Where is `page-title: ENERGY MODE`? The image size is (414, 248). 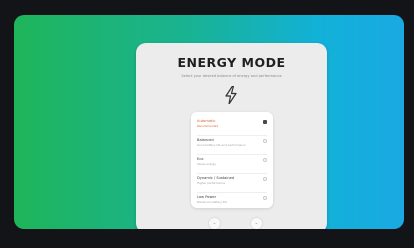 page-title: ENERGY MODE is located at coordinates (231, 62).